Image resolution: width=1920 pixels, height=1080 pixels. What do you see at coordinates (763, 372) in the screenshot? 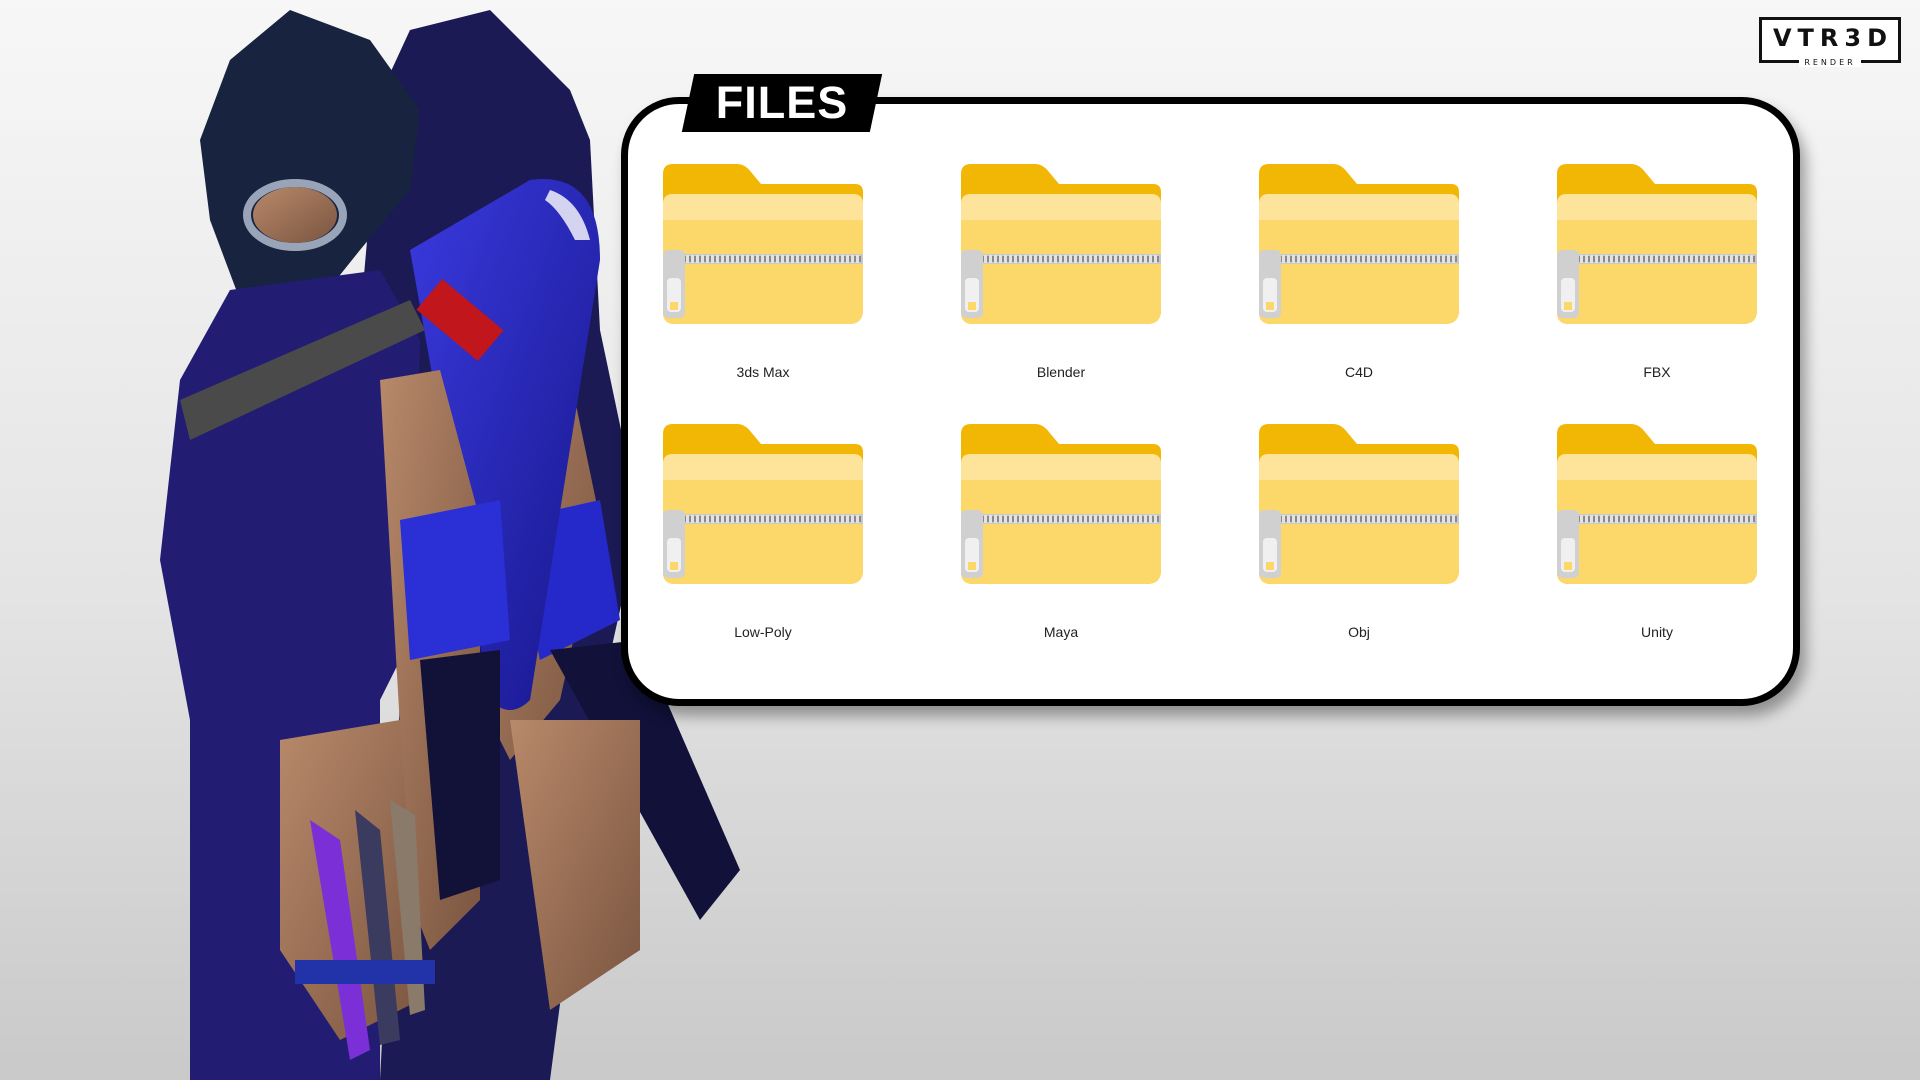
I see `file-label: 3ds Max` at bounding box center [763, 372].